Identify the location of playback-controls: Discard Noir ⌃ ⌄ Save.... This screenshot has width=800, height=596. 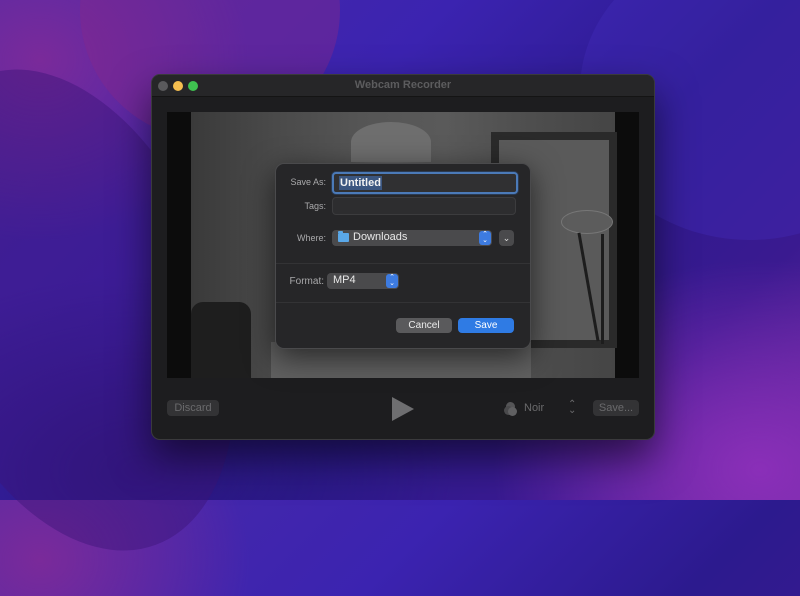
(403, 409).